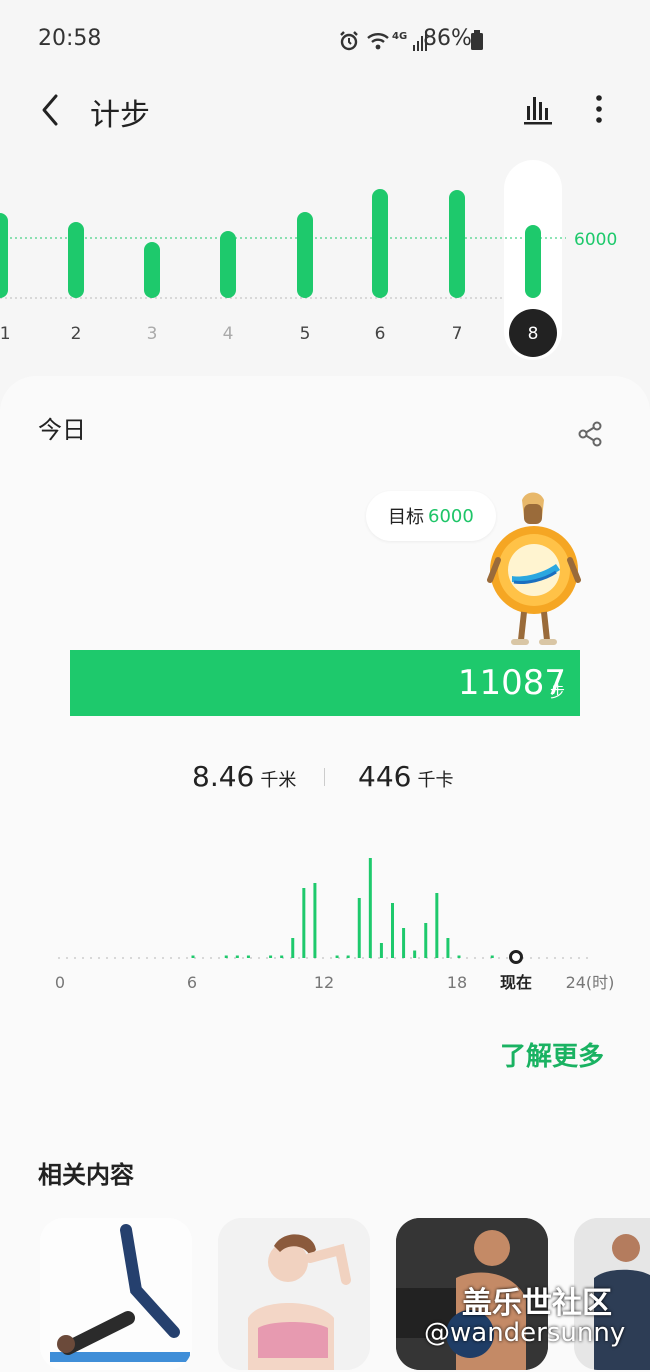 The image size is (650, 1372). I want to click on related-content-title: 相关内容, so click(86, 1175).